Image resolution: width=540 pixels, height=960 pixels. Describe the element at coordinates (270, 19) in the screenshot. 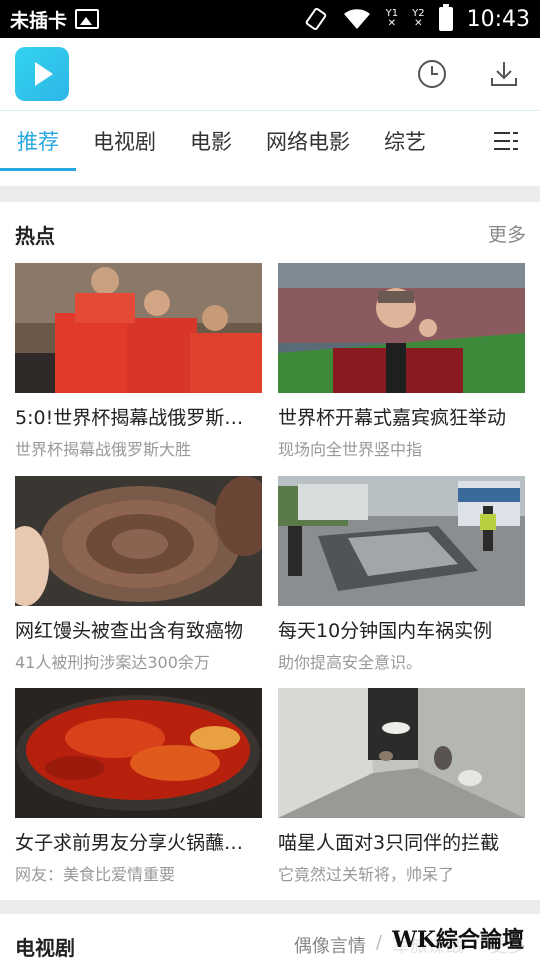

I see `status-bar: 未插卡 Y1 ✕ Y2 ✕ 10:43` at that location.